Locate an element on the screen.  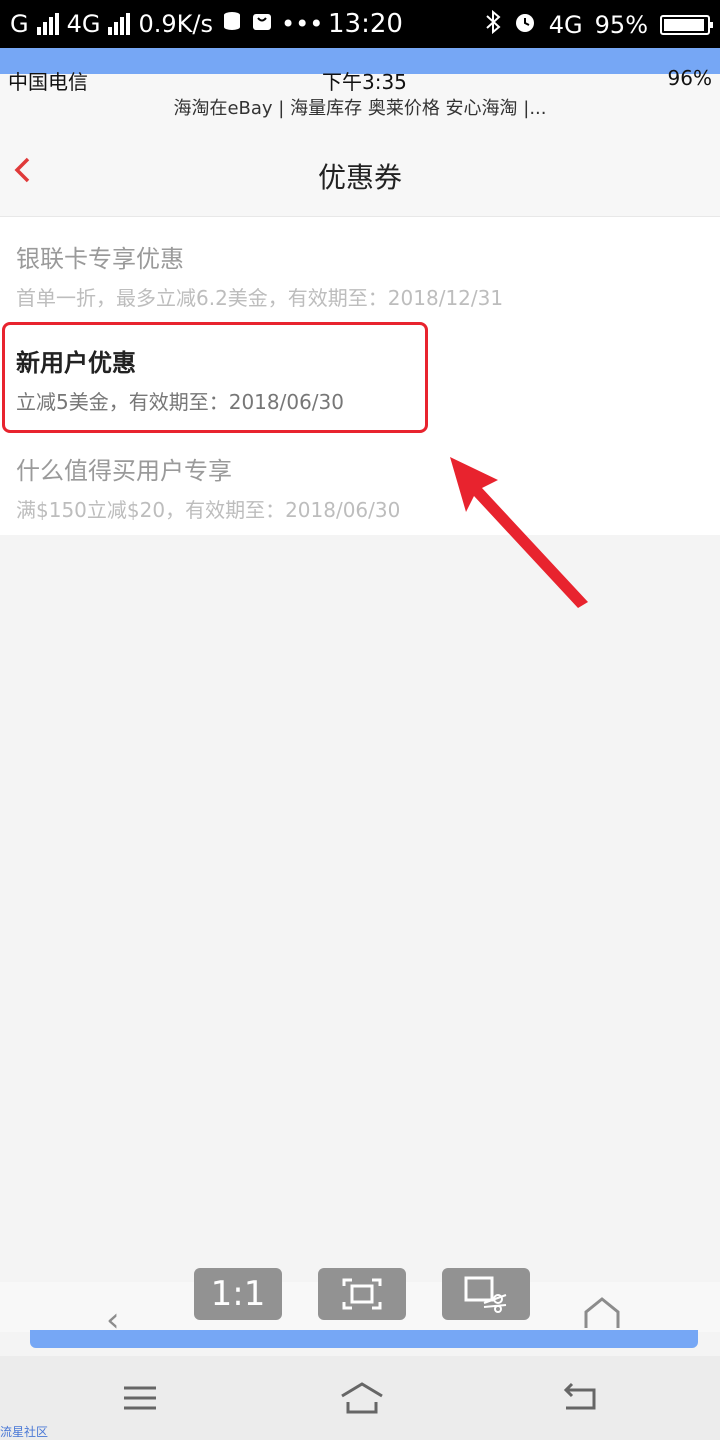
bluetooth-icon is located at coordinates (493, 24).